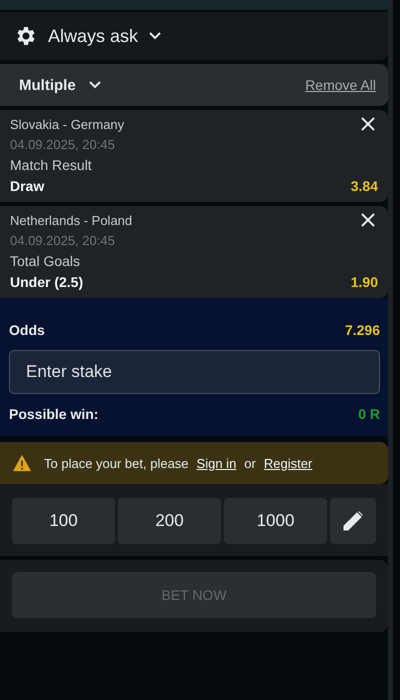 The image size is (400, 700). I want to click on quick-stake-button: 1000, so click(275, 521).